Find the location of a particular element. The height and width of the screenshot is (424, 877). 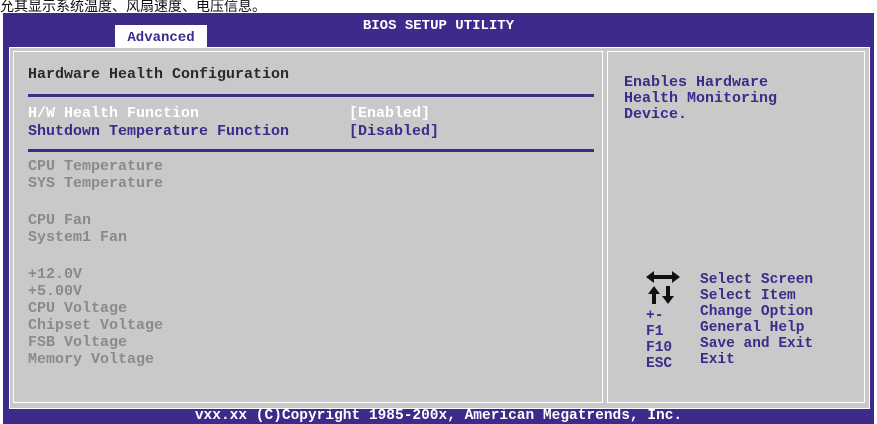

key-plus-minus: +- is located at coordinates (655, 316).